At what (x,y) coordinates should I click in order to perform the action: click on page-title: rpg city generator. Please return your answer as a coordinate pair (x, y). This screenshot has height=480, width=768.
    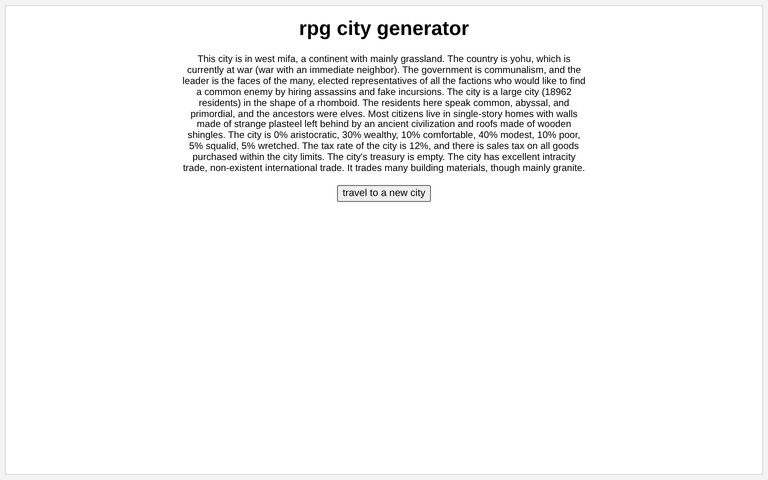
    Looking at the image, I should click on (384, 29).